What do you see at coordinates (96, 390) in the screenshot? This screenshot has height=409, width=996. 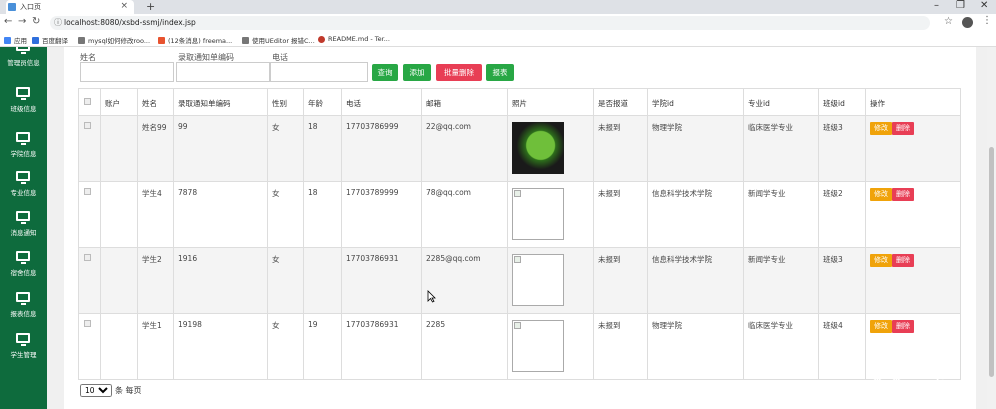 I see `page-size-select: 10` at bounding box center [96, 390].